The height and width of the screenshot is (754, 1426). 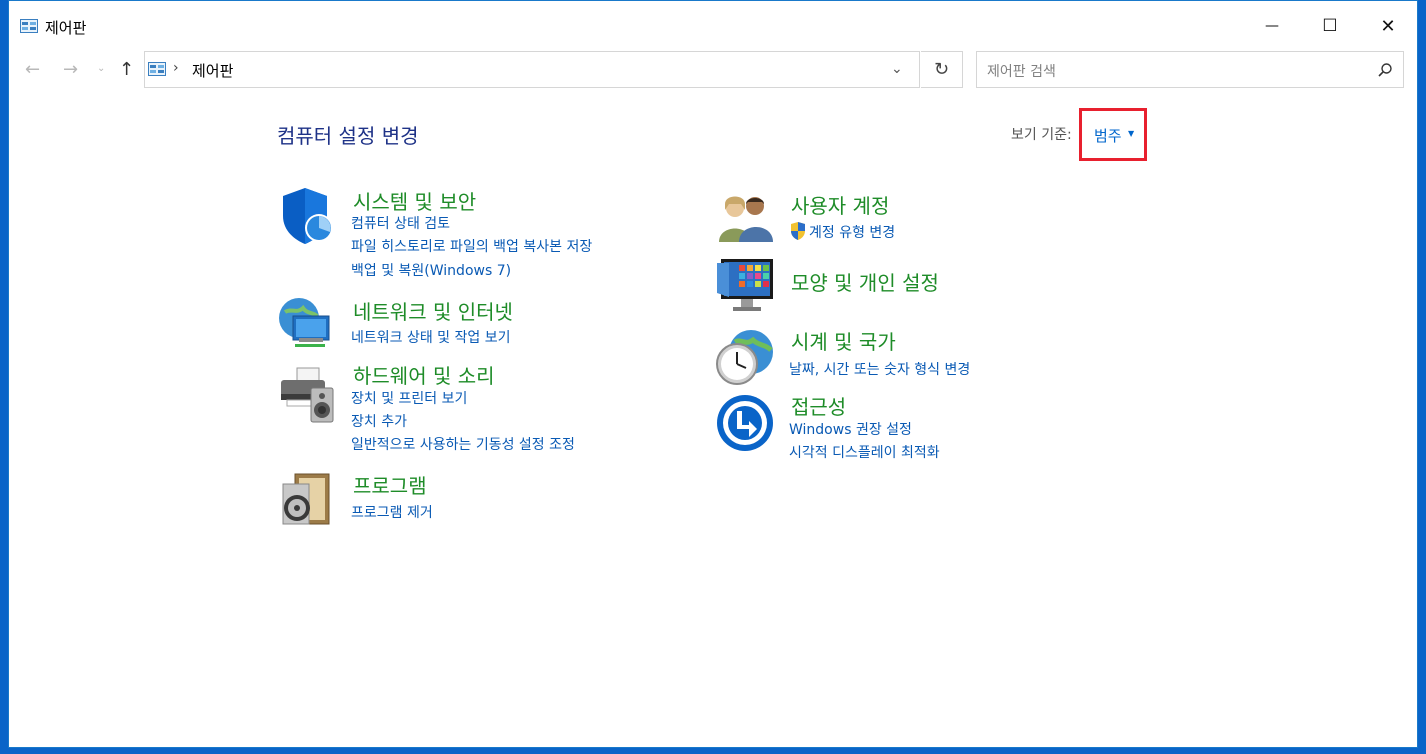 I want to click on forward-arrow-icon: →, so click(x=70, y=69).